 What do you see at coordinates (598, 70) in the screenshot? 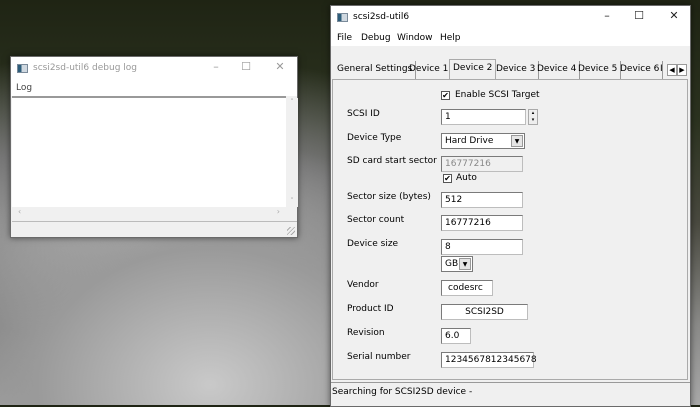
I see `tab-device-5: Device 5` at bounding box center [598, 70].